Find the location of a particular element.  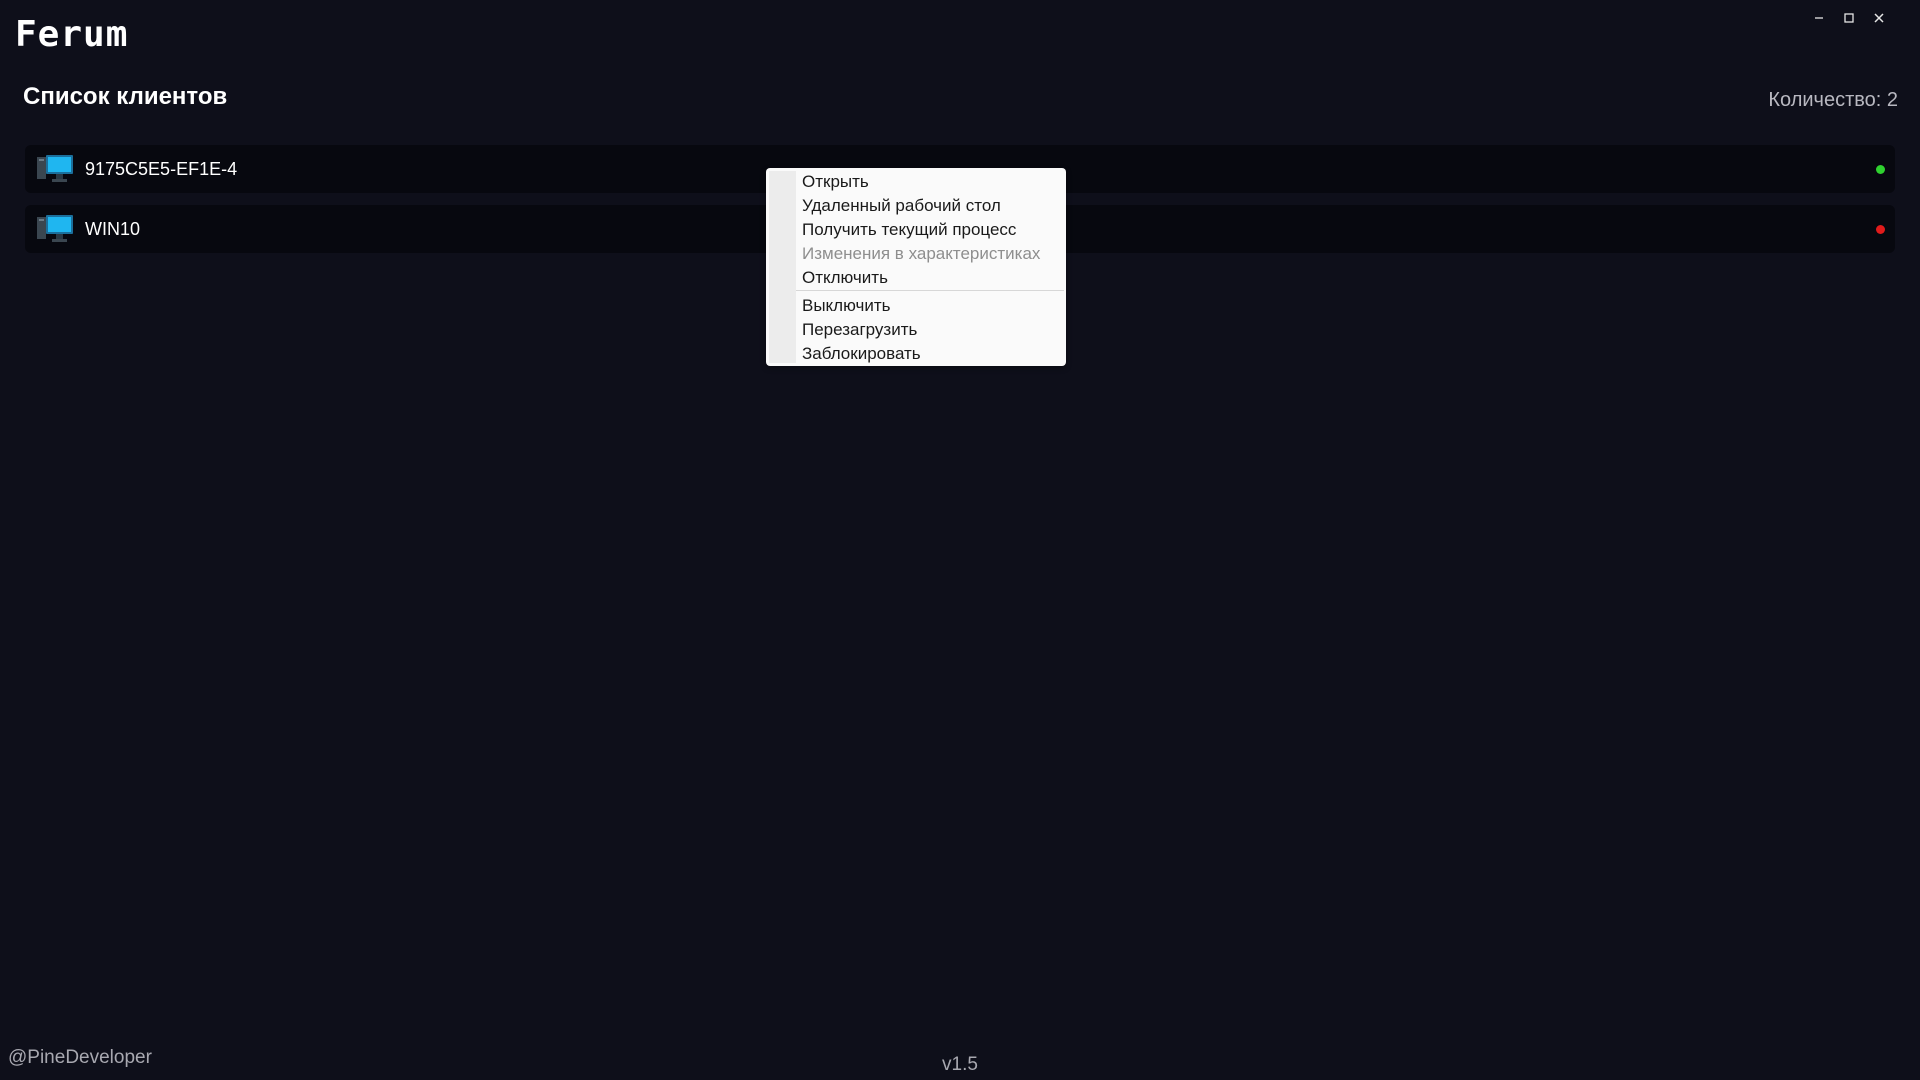

menu-item-get-current-process: Получить текущий процесс is located at coordinates (916, 230).